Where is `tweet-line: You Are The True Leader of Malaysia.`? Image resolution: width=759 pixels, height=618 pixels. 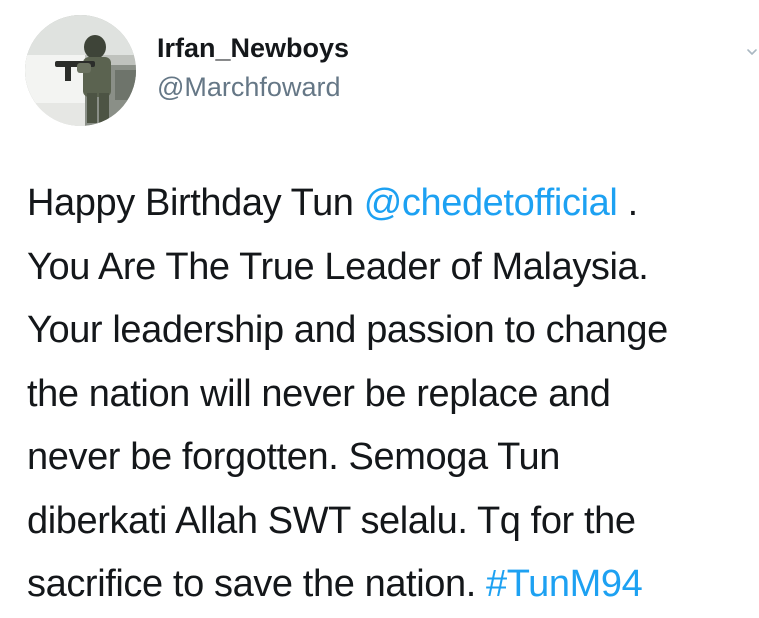
tweet-line: You Are The True Leader of Malaysia. is located at coordinates (338, 266).